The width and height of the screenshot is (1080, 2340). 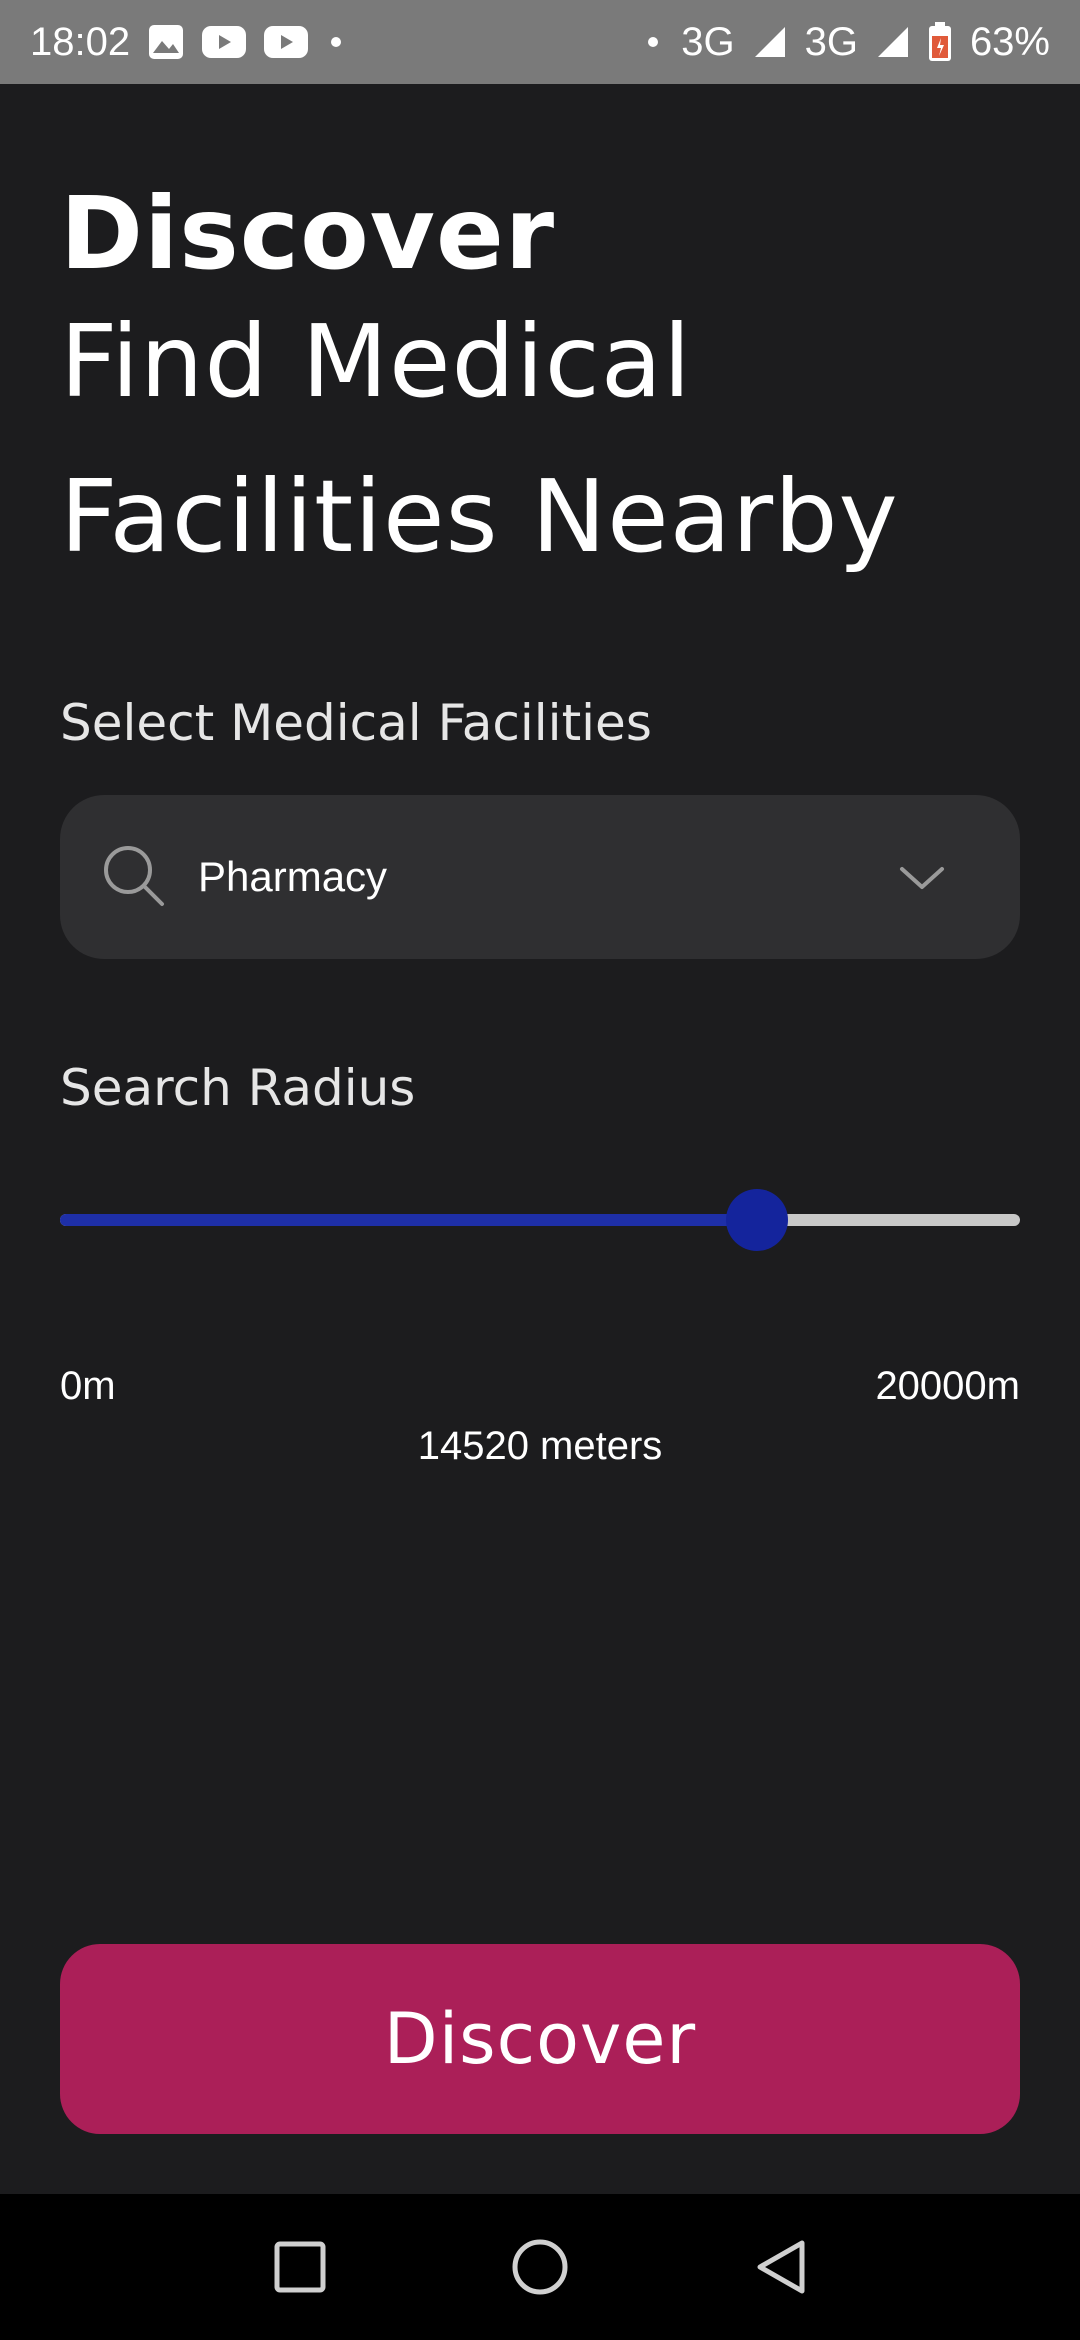 What do you see at coordinates (336, 42) in the screenshot?
I see `more-notifications-dot-icon` at bounding box center [336, 42].